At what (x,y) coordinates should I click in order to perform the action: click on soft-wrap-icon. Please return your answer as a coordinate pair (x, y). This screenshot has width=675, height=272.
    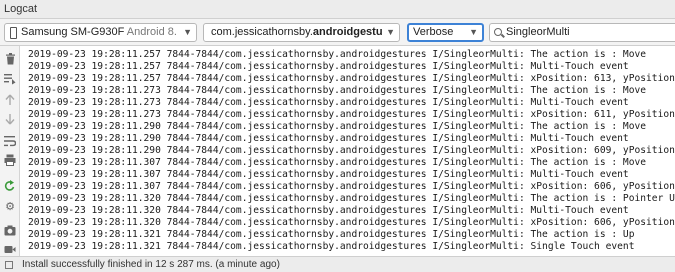
    Looking at the image, I should click on (10, 141).